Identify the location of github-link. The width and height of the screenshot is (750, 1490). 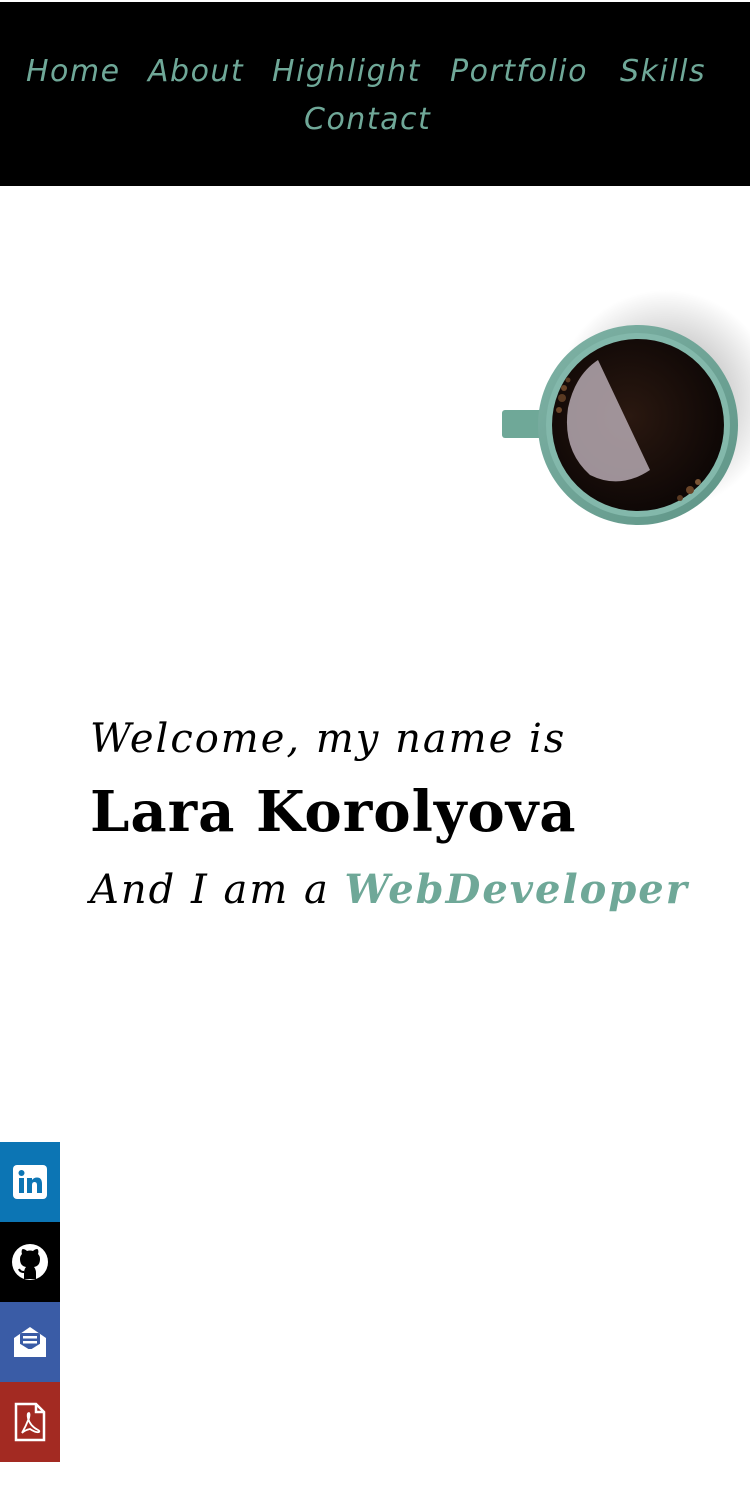
(30, 1262).